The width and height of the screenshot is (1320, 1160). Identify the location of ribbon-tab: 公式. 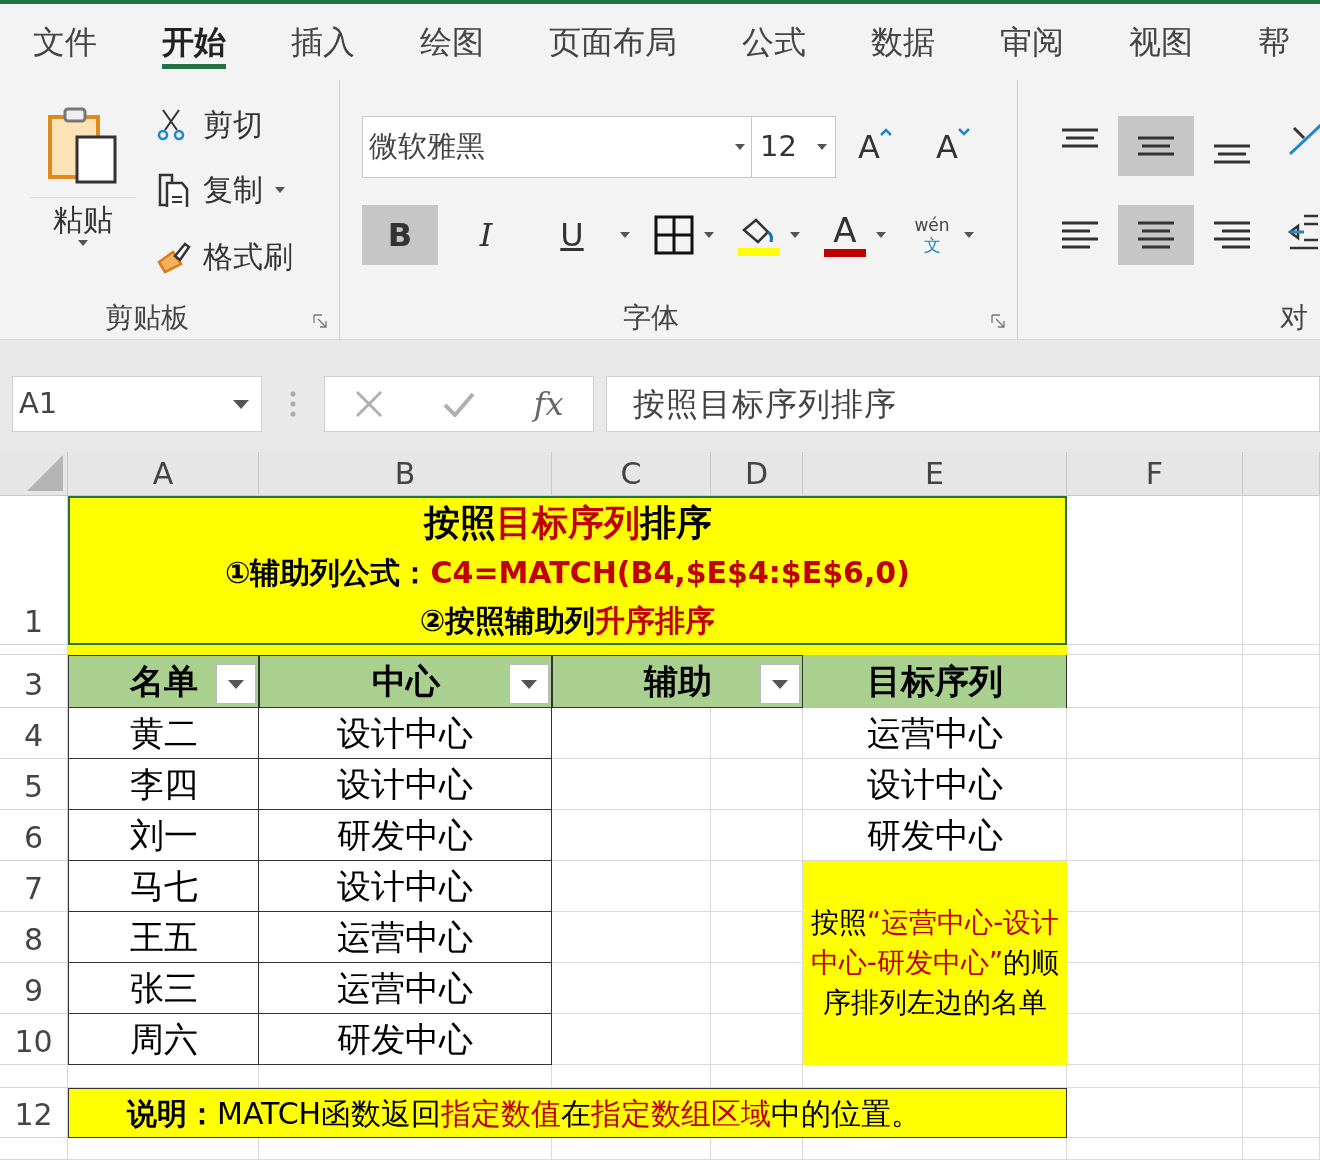
(774, 44).